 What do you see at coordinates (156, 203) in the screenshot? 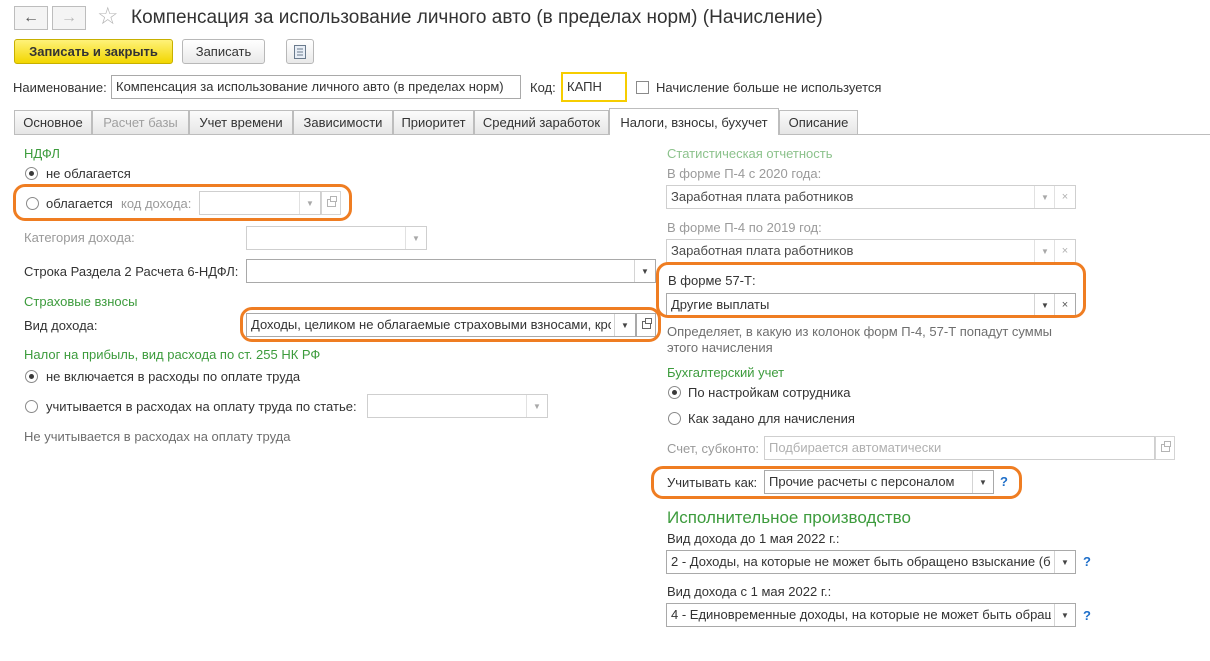
I see `income-code-label: код дохода:` at bounding box center [156, 203].